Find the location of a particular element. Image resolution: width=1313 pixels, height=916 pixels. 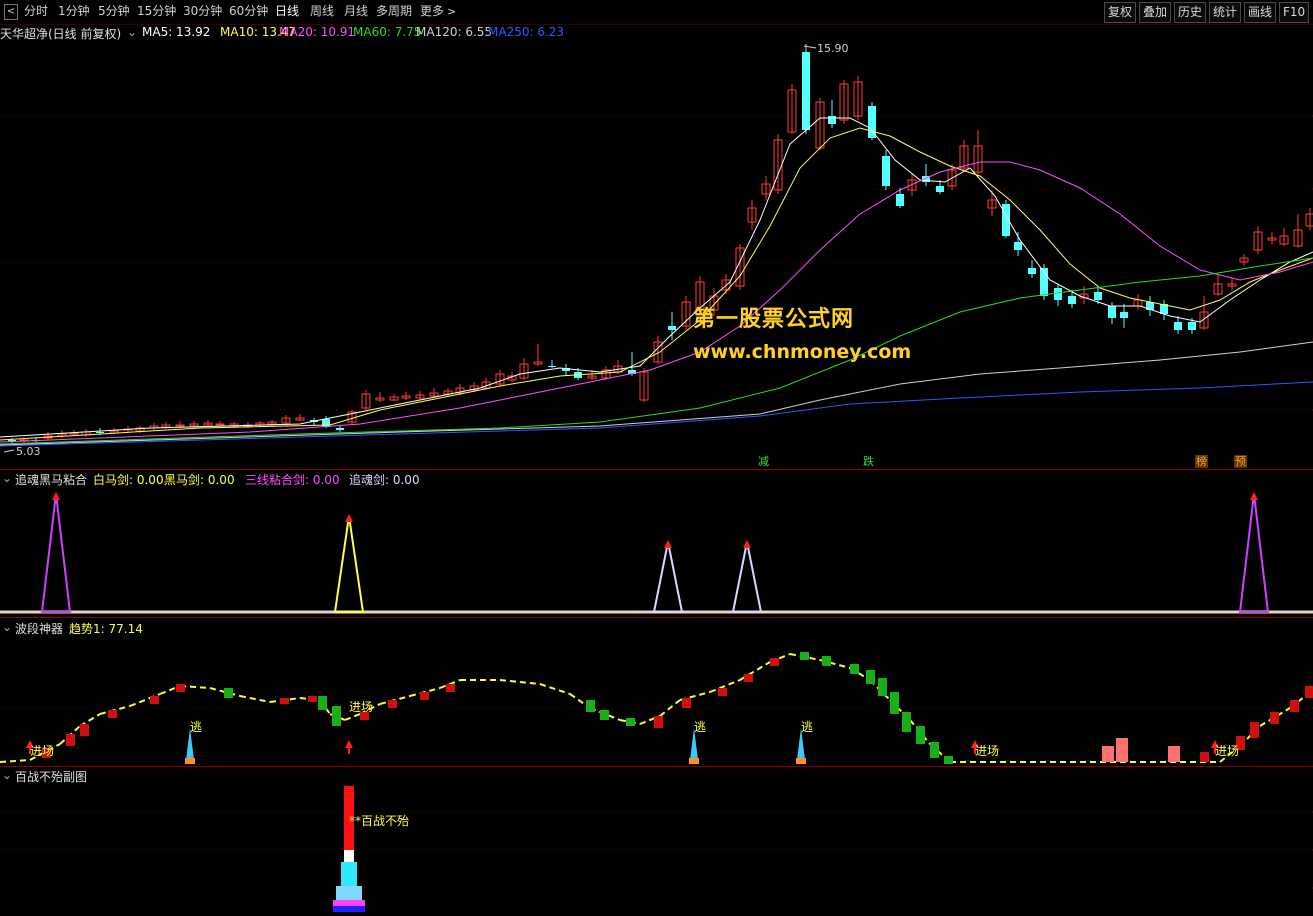

high-price-label: 15.90 is located at coordinates (833, 48).